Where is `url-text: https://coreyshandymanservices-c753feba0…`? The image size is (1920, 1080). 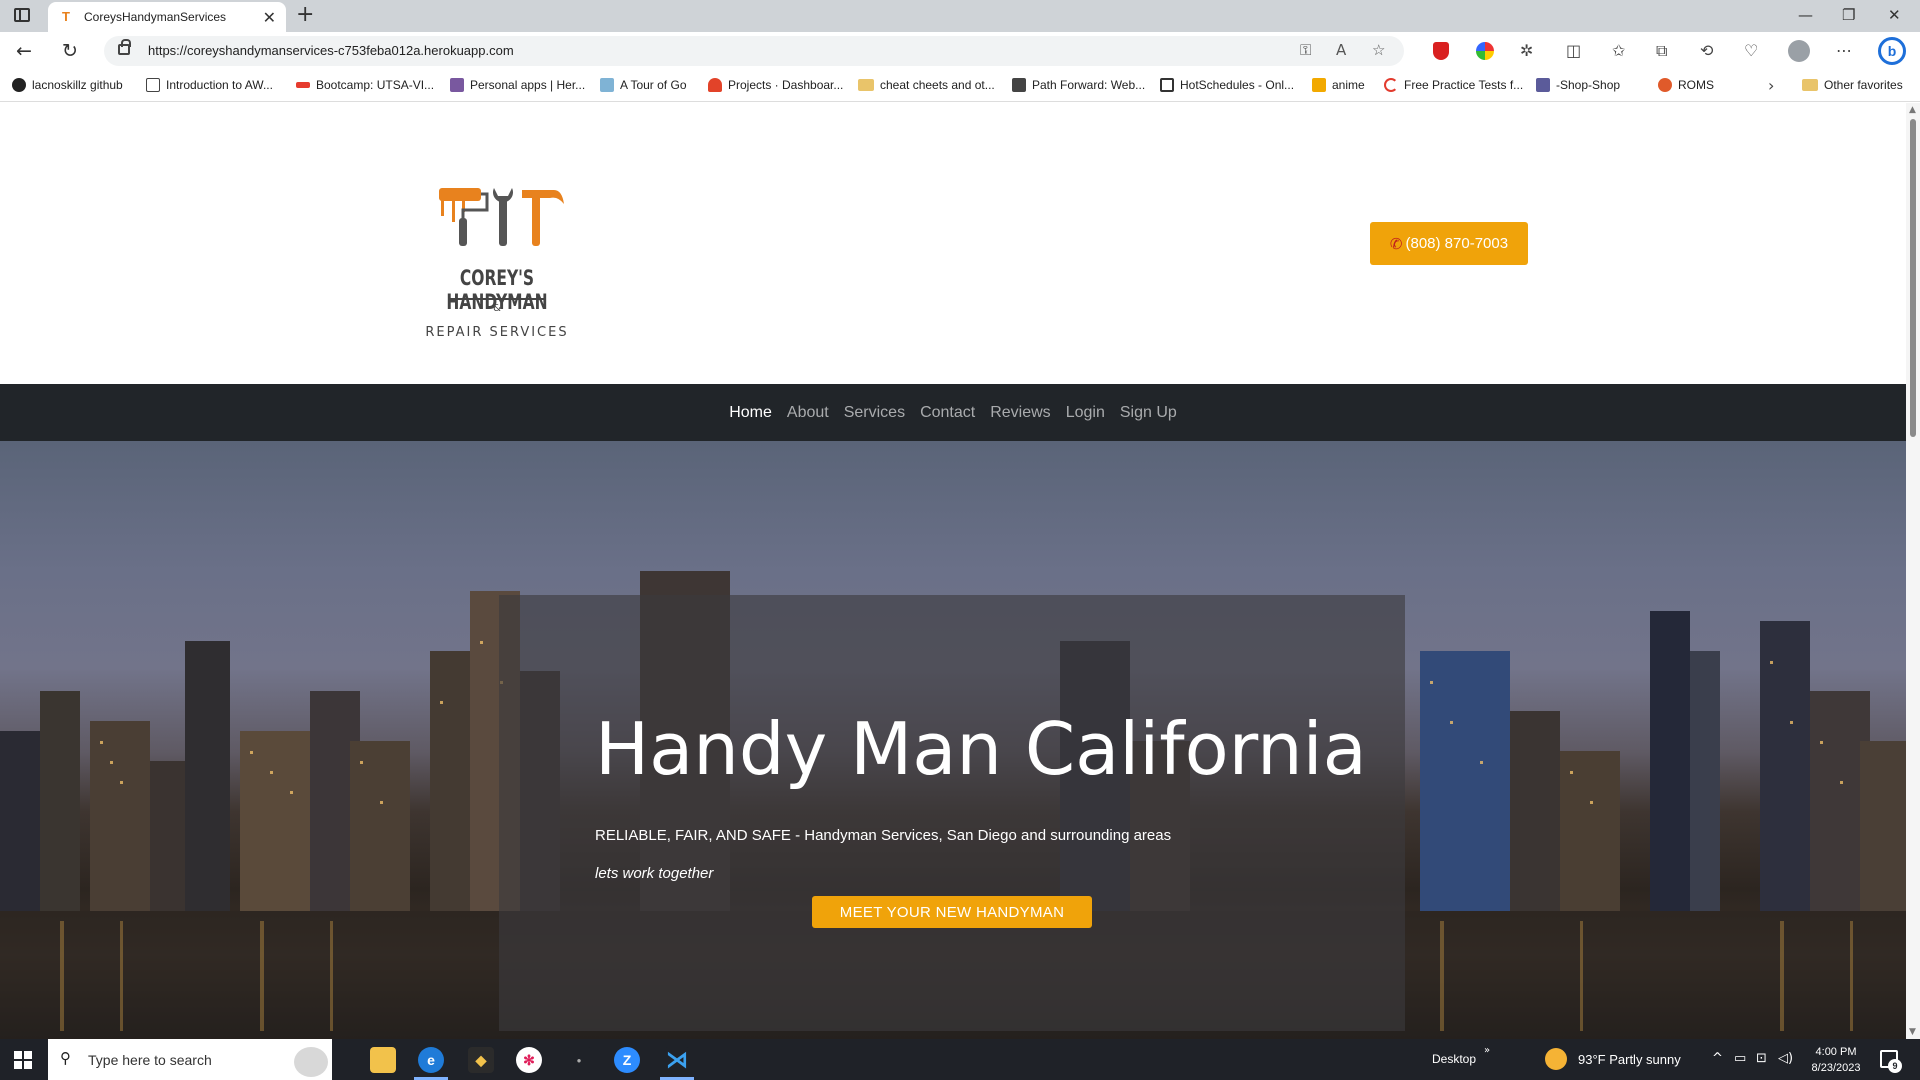
url-text: https://coreyshandymanservices-c753feba0… is located at coordinates (331, 50).